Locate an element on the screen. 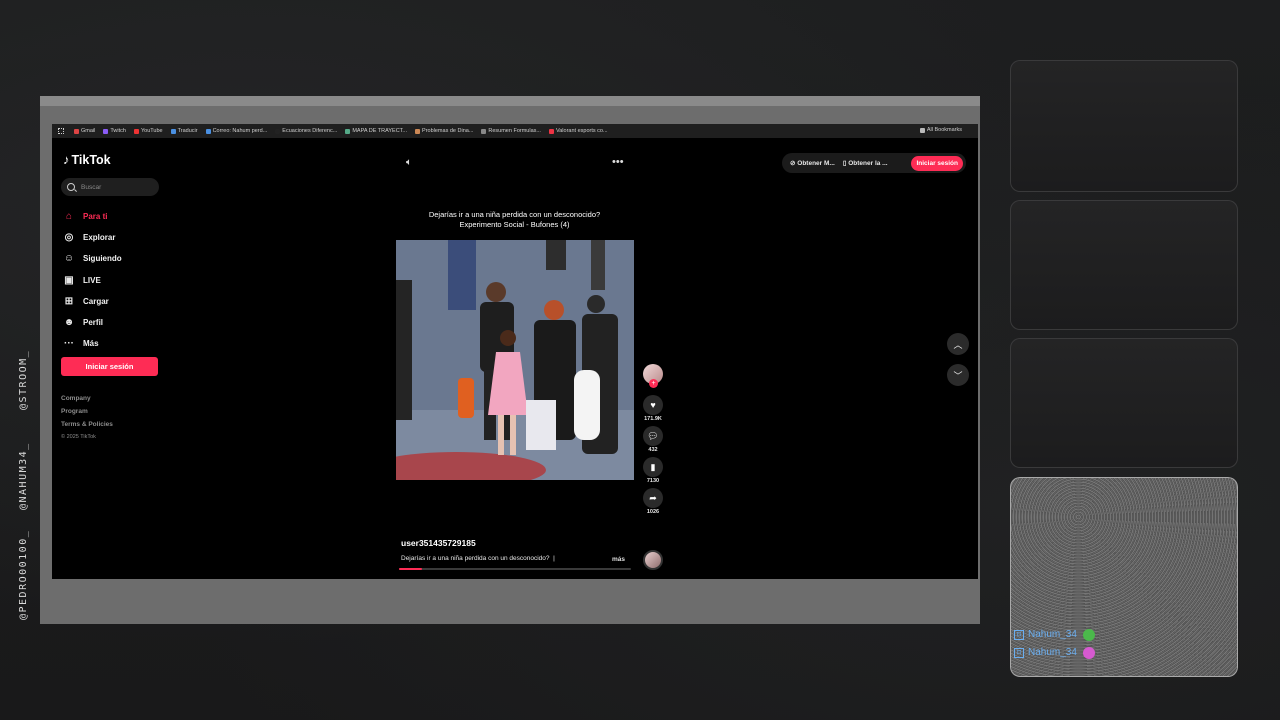  save-button: ▮ 7130 is located at coordinates (653, 471).